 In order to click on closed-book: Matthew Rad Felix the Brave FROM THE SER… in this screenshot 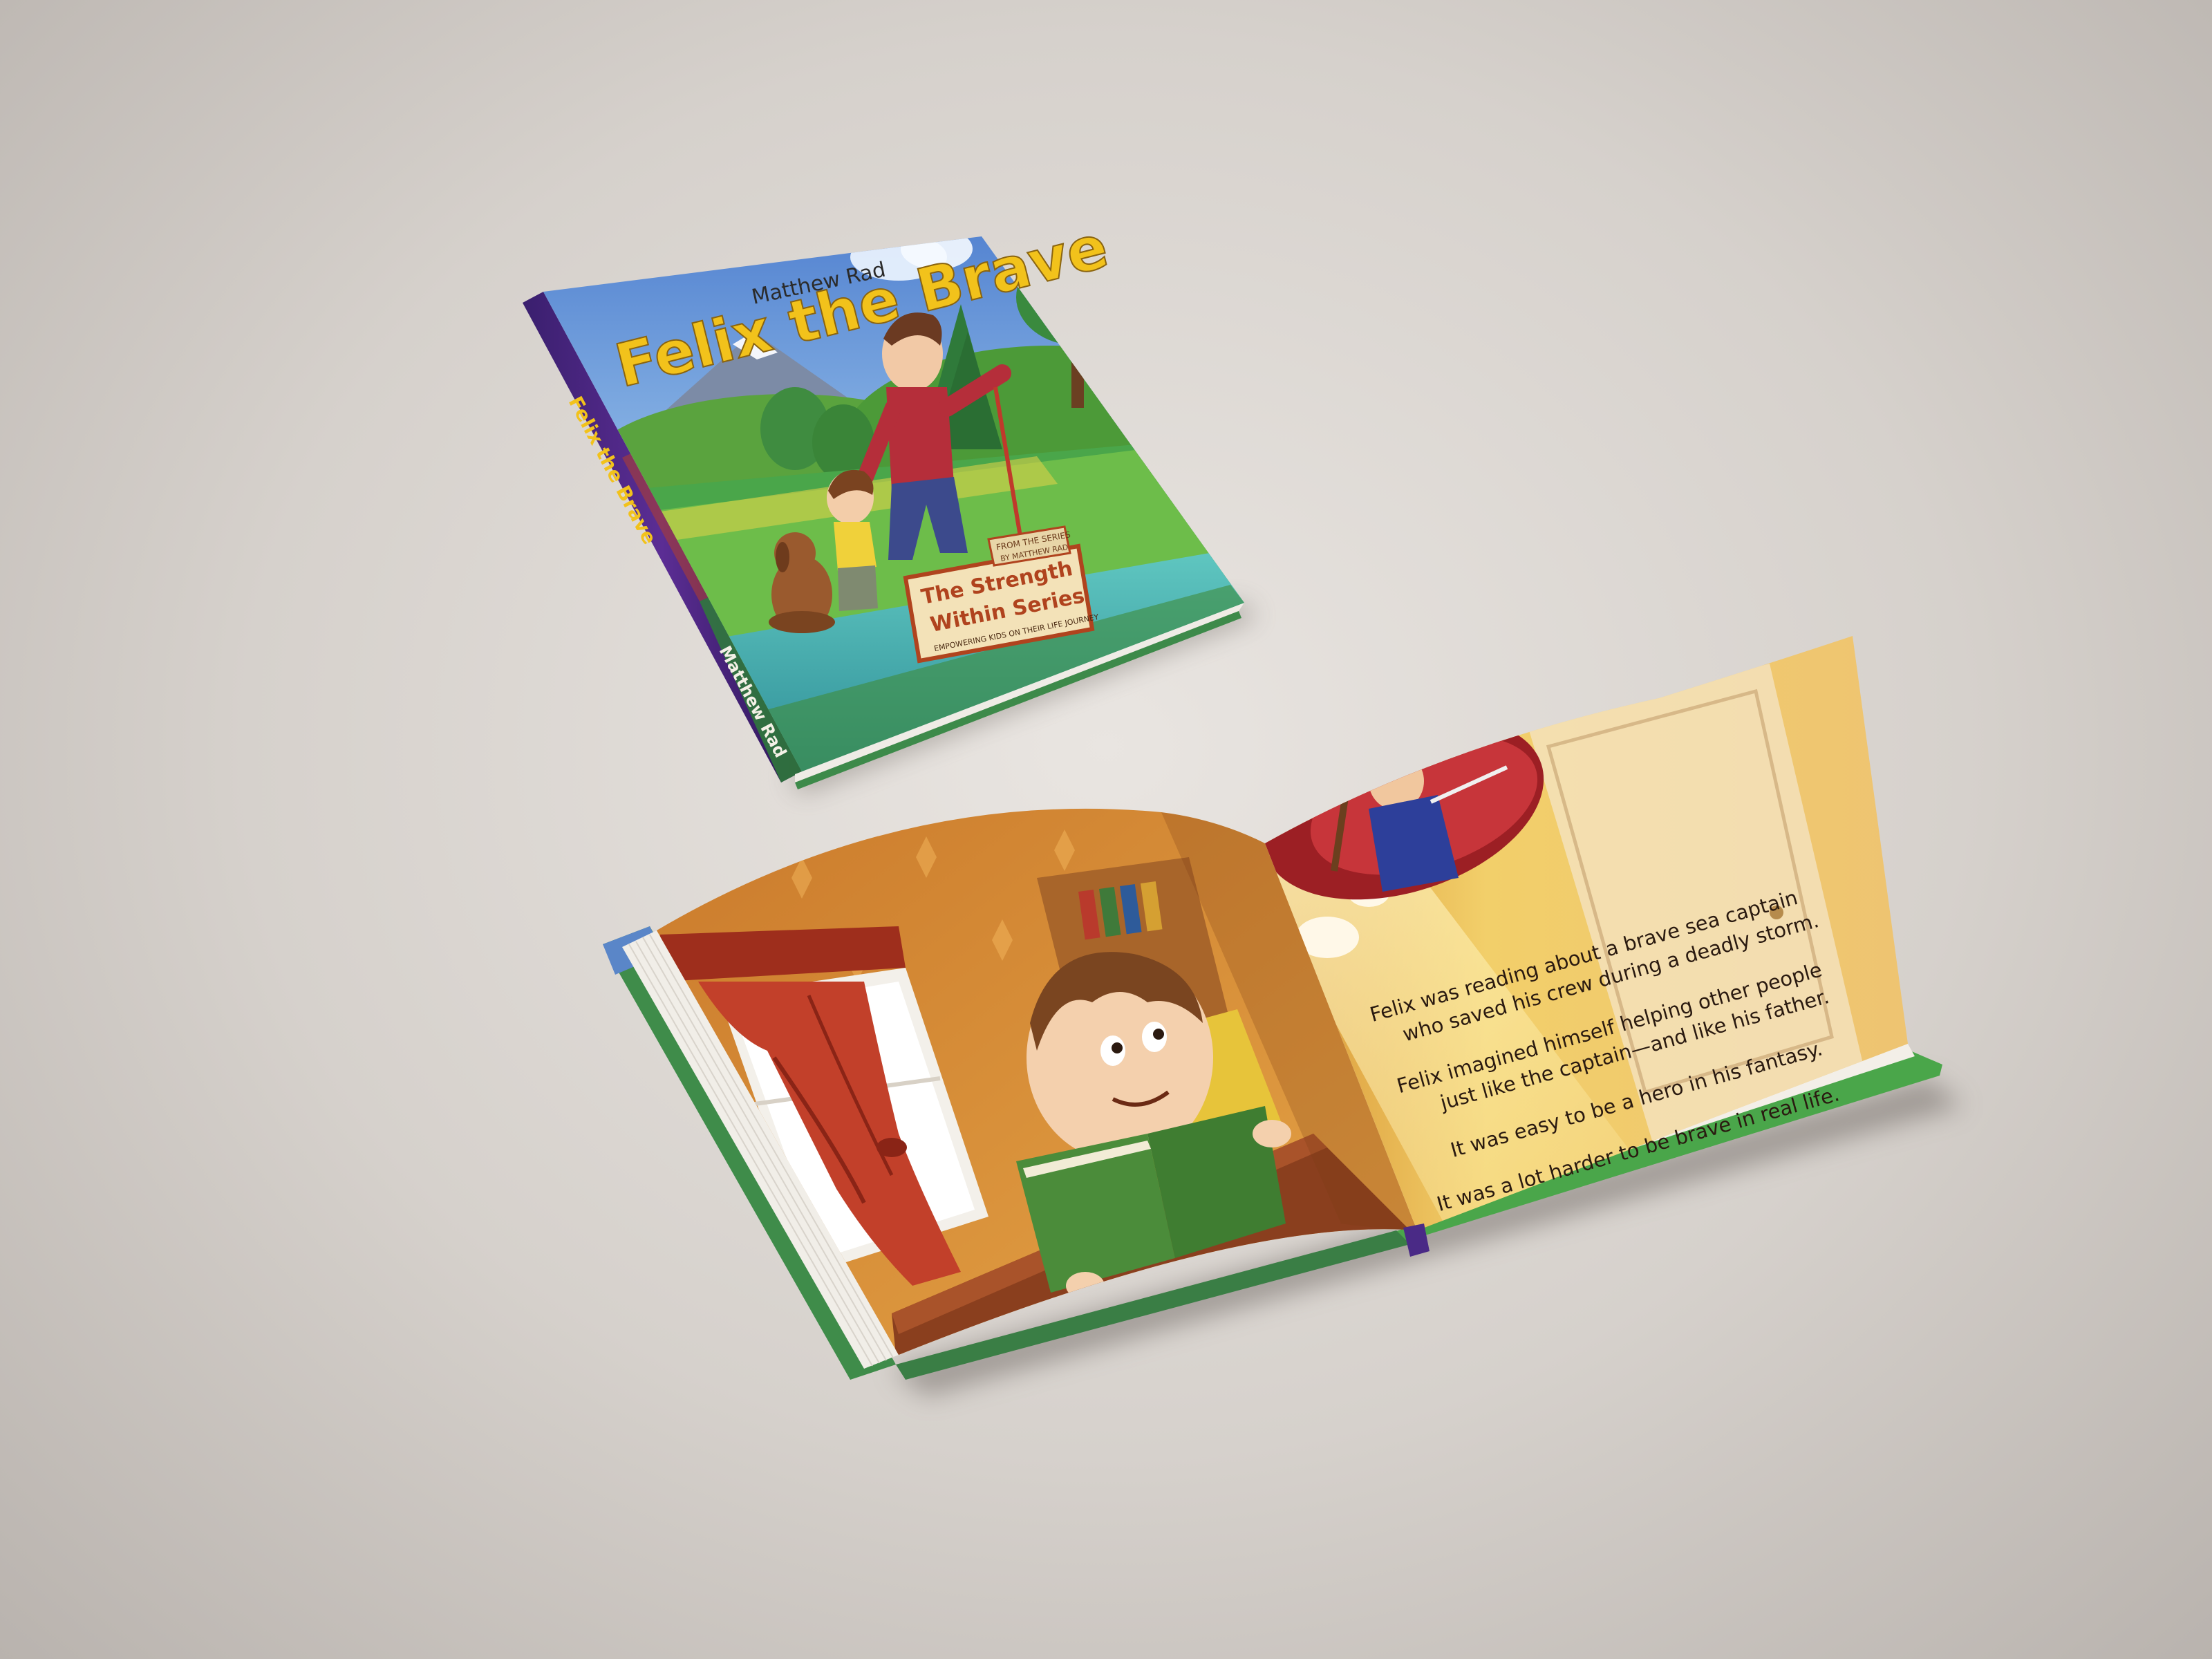, I will do `click(890, 503)`.